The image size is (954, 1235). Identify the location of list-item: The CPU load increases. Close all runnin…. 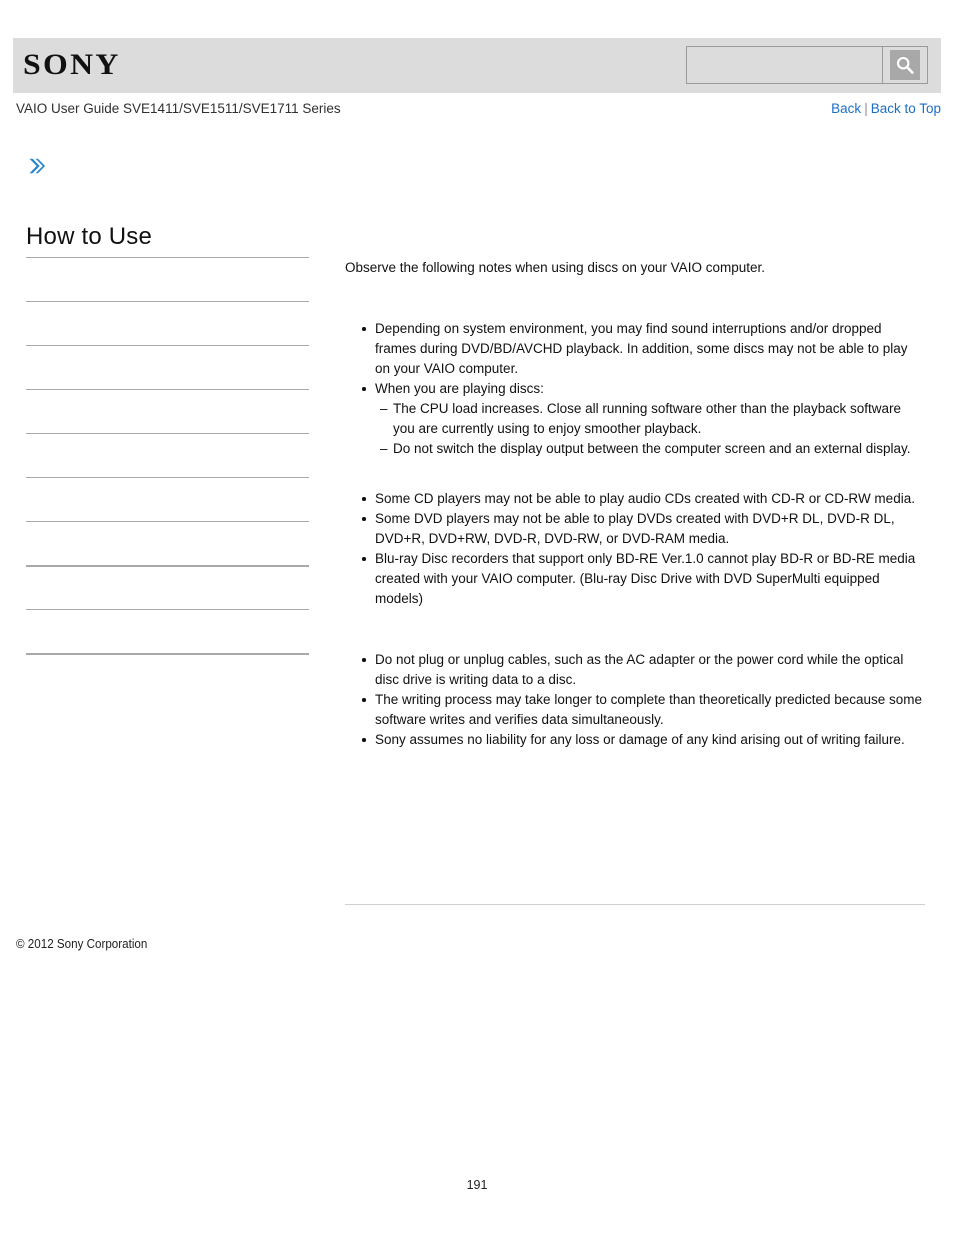
(652, 419).